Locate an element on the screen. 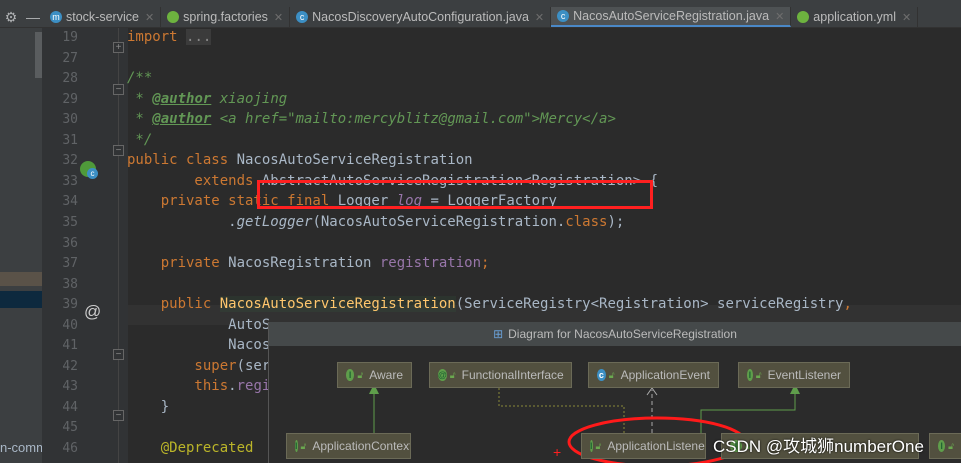  minimize-icon: — is located at coordinates (33, 17).